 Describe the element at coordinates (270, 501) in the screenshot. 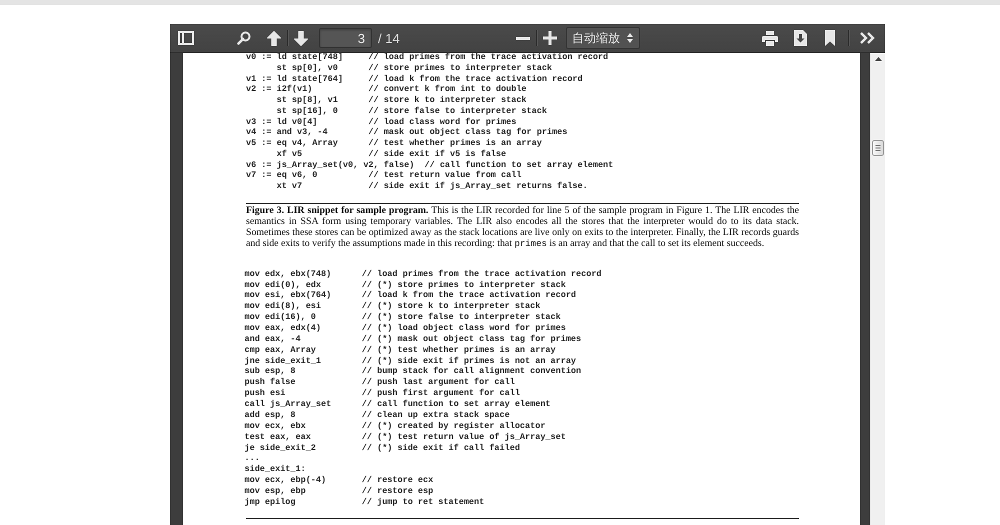

I see `code-text: jmp epilog` at that location.